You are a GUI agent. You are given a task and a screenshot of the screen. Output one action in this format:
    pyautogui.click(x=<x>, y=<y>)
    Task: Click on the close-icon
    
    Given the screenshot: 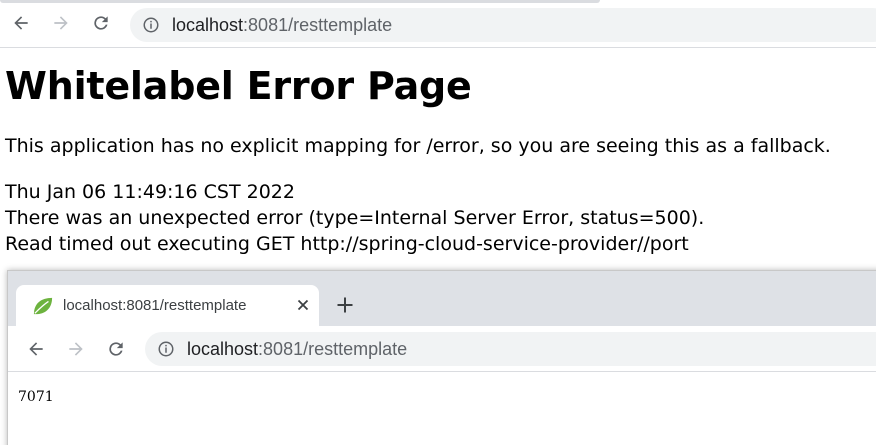 What is the action you would take?
    pyautogui.click(x=303, y=305)
    